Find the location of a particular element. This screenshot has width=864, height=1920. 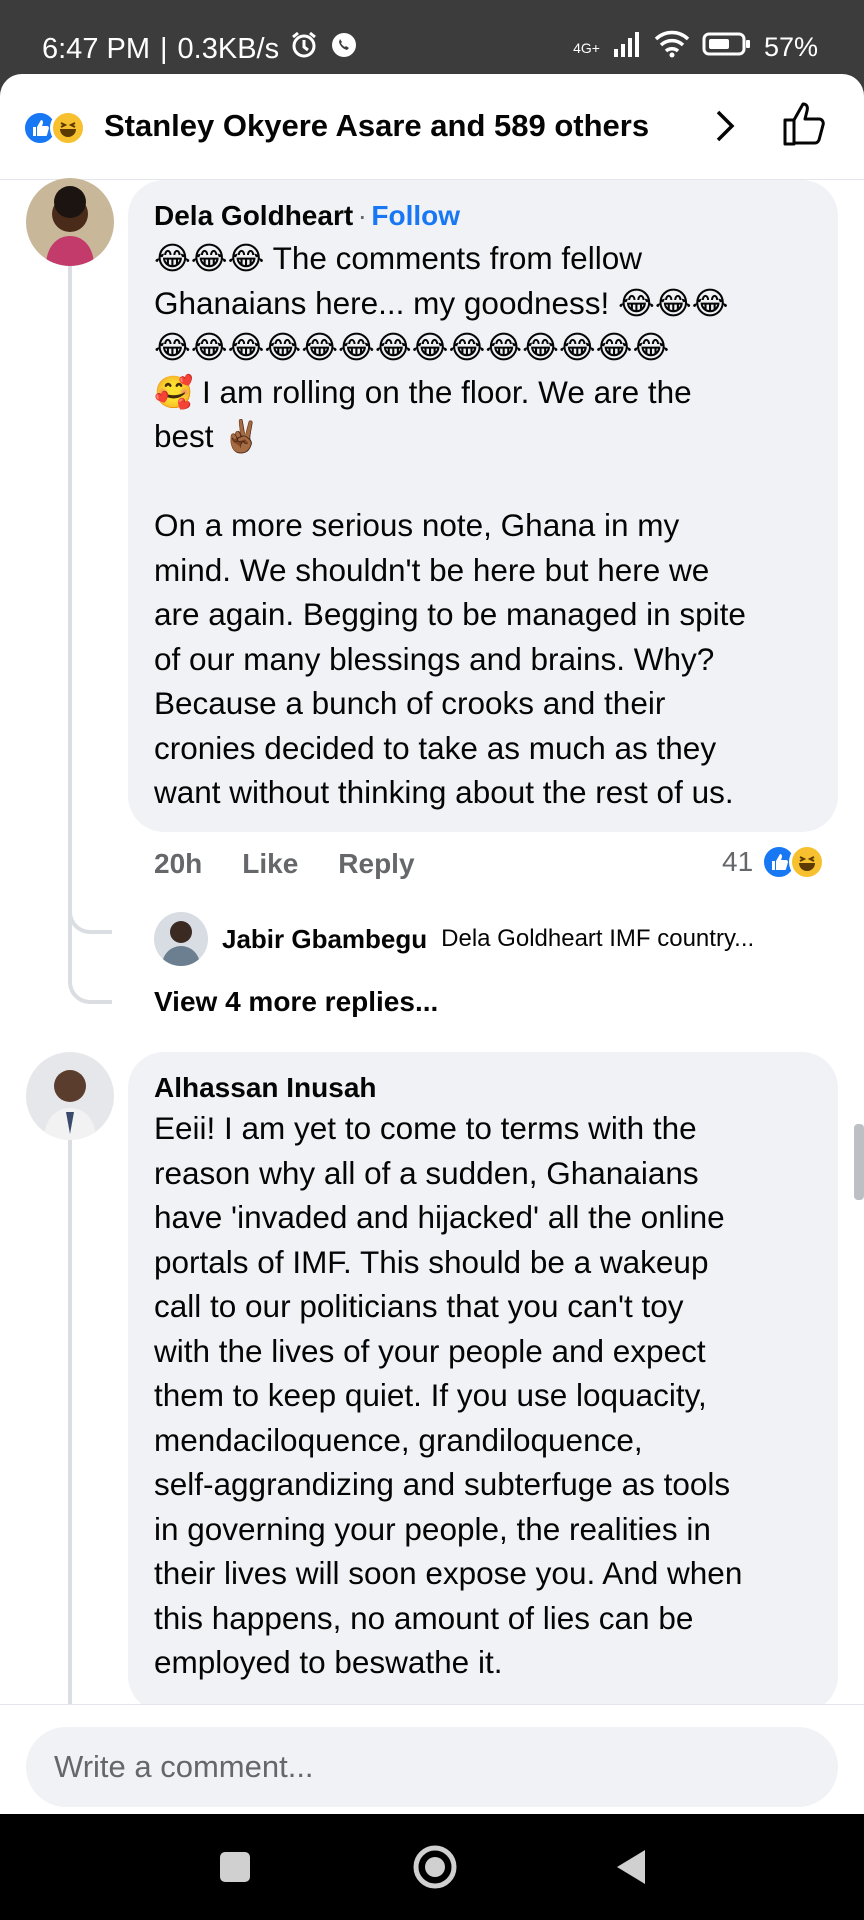

thread-branch is located at coordinates (90, 959).